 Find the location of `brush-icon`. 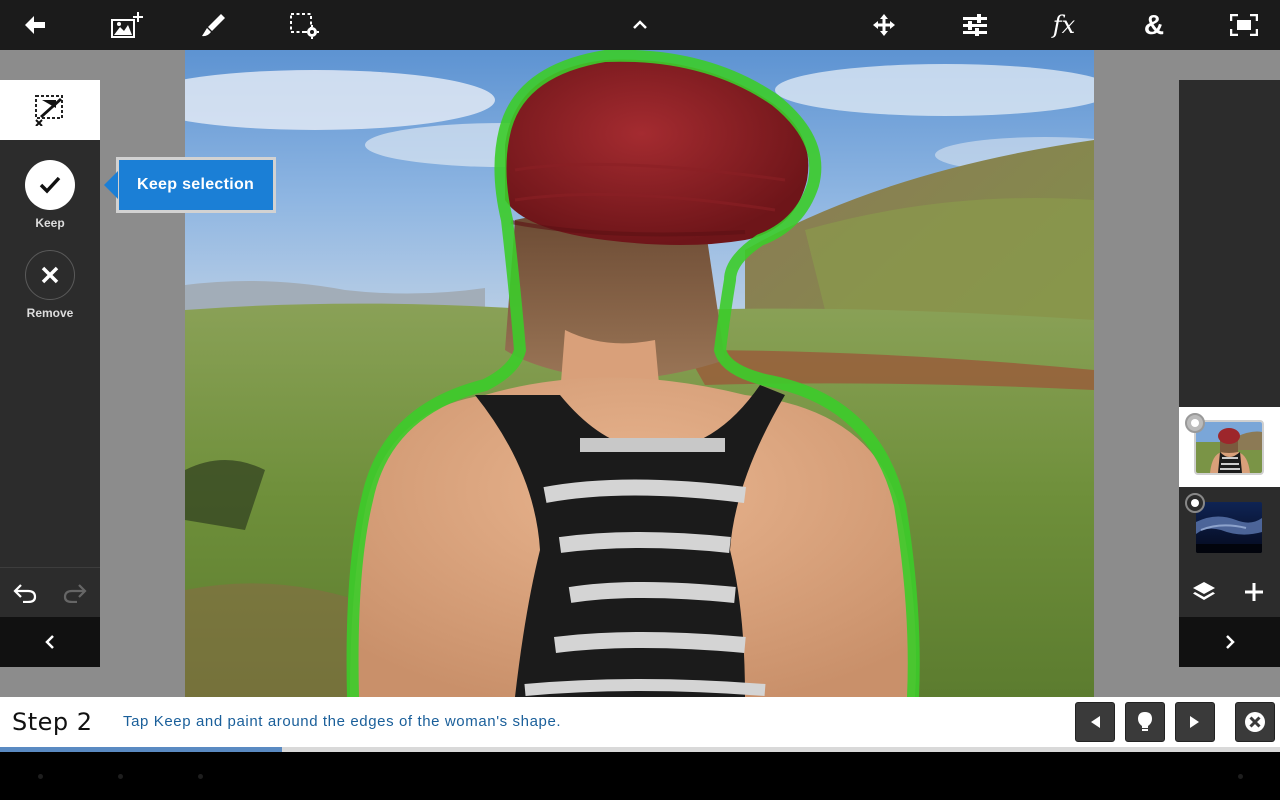

brush-icon is located at coordinates (213, 25).